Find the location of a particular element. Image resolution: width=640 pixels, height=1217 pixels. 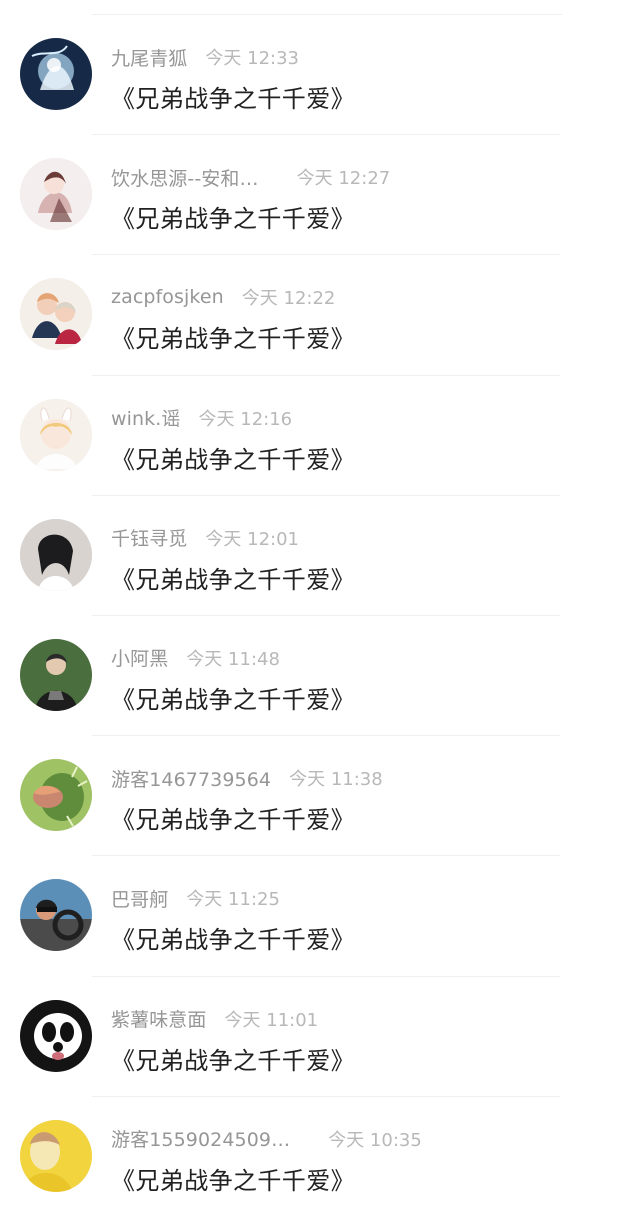

timestamp: 今天 10:35 is located at coordinates (375, 1140).